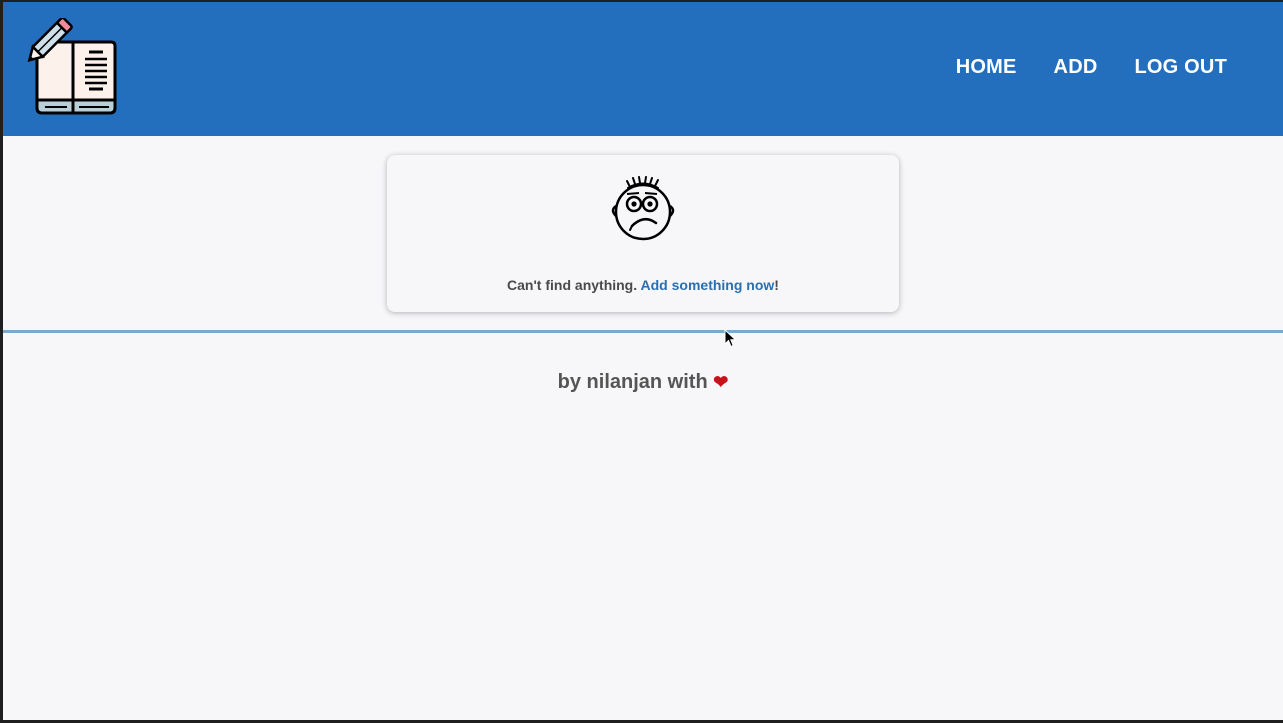  I want to click on footer-credit: by nilanjan with ❤, so click(643, 382).